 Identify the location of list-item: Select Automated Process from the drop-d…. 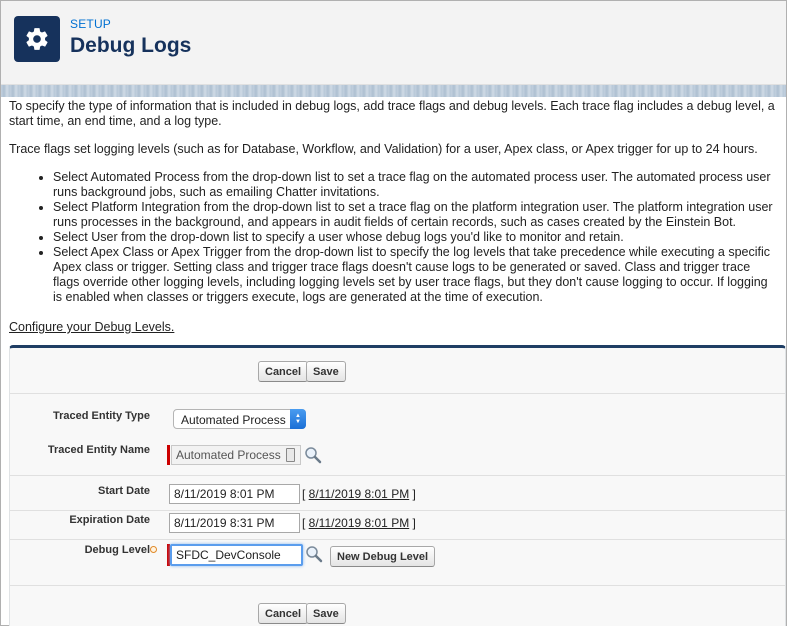
(416, 185).